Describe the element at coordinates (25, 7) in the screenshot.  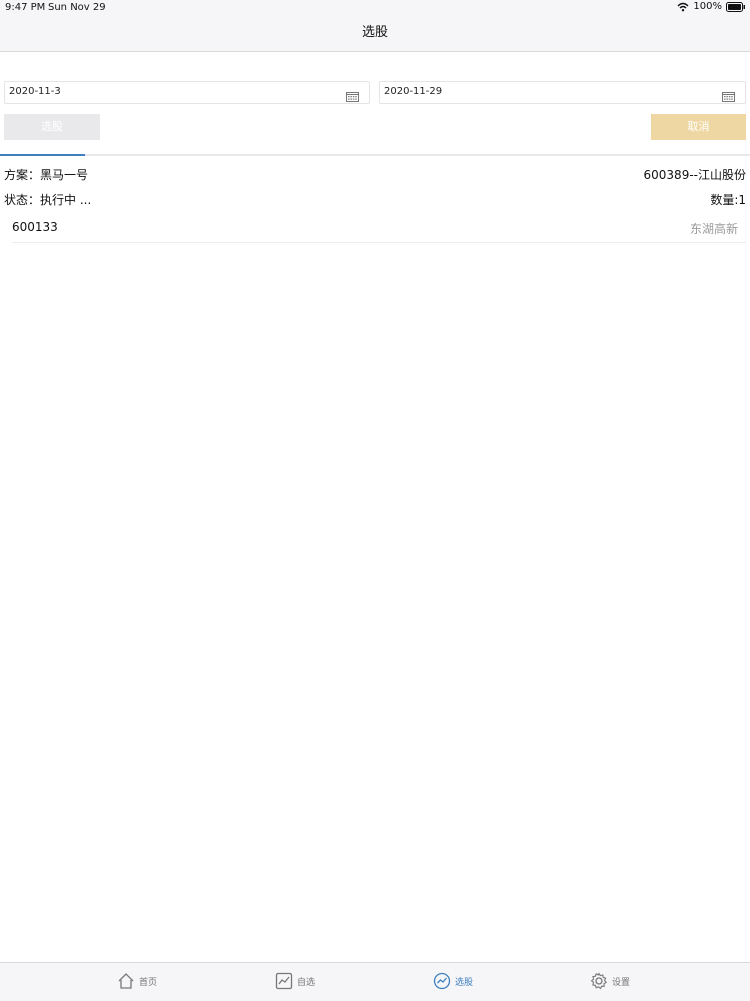
I see `status-time: 9:47 PM` at that location.